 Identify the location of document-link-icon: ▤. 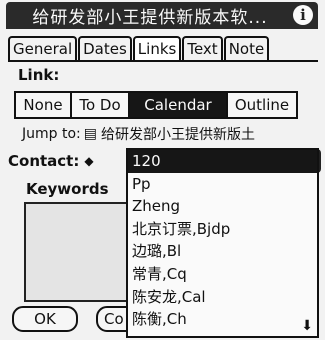
(90, 134).